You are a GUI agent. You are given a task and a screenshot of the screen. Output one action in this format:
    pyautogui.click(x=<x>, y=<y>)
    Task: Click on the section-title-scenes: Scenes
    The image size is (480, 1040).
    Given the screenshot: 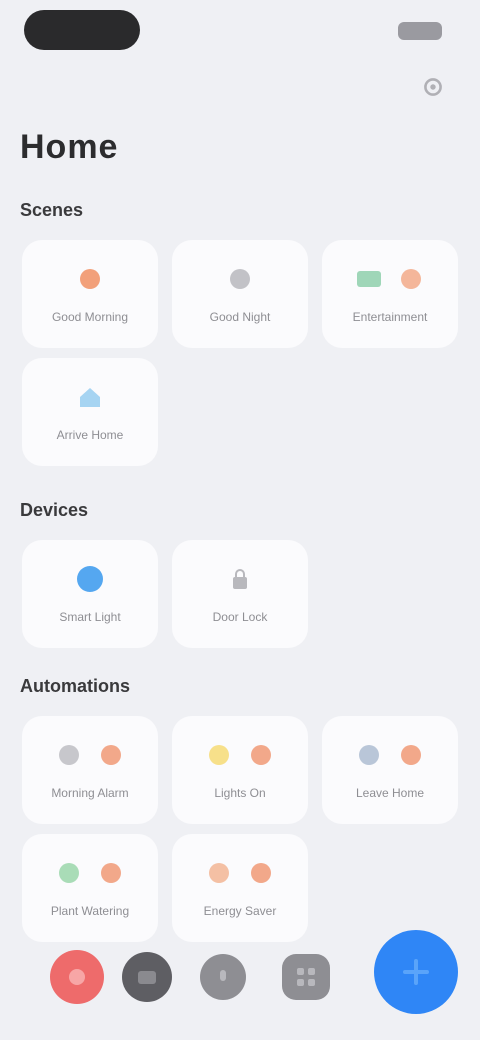 What is the action you would take?
    pyautogui.click(x=52, y=210)
    